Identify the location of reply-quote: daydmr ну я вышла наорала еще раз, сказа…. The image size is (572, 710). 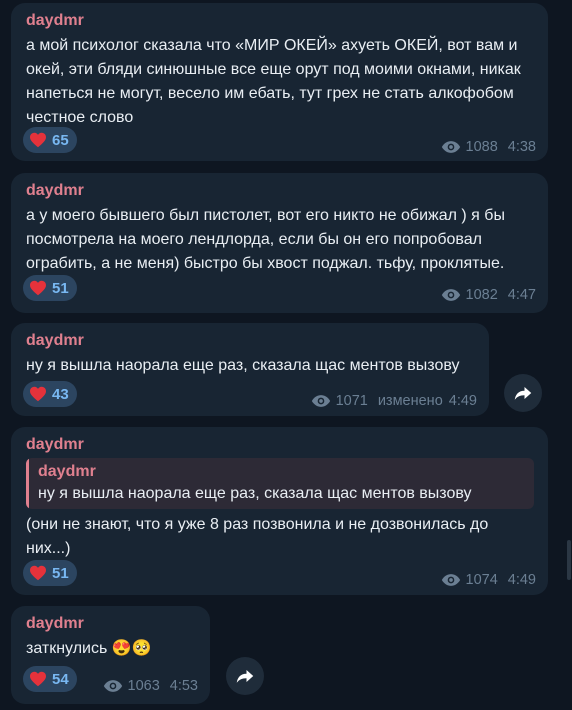
(280, 483).